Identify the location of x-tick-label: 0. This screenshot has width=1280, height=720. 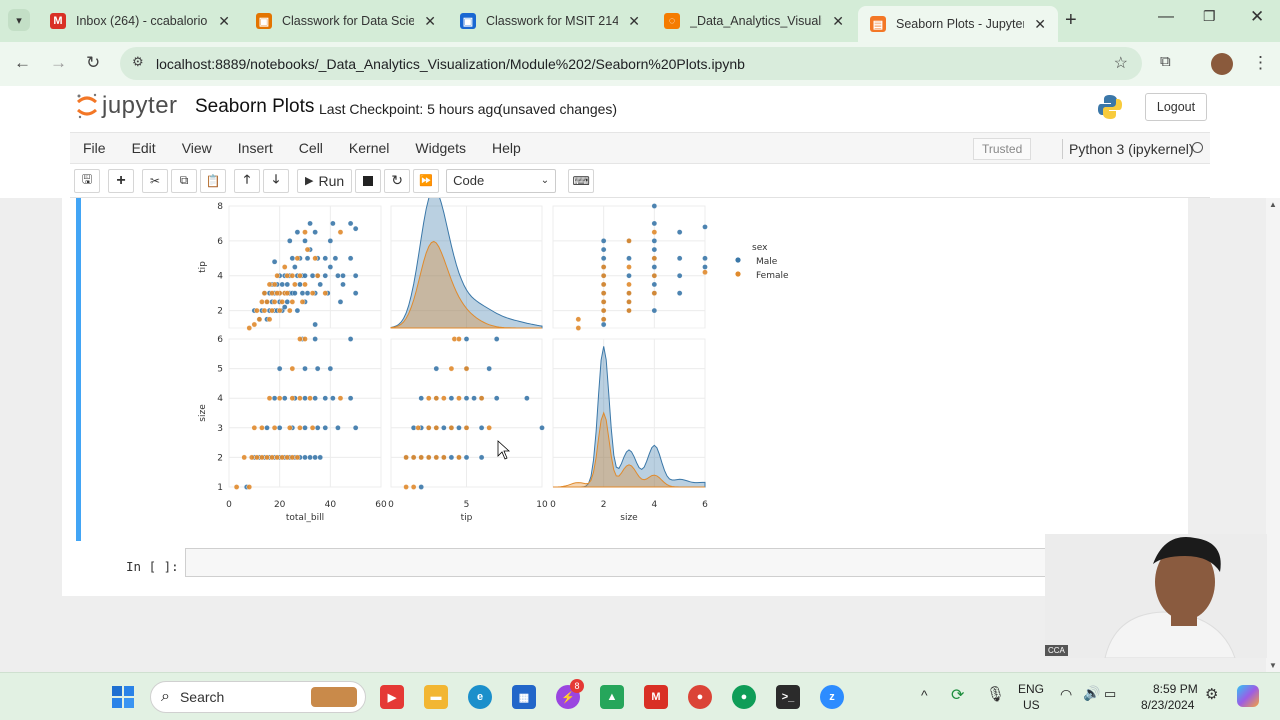
(229, 505).